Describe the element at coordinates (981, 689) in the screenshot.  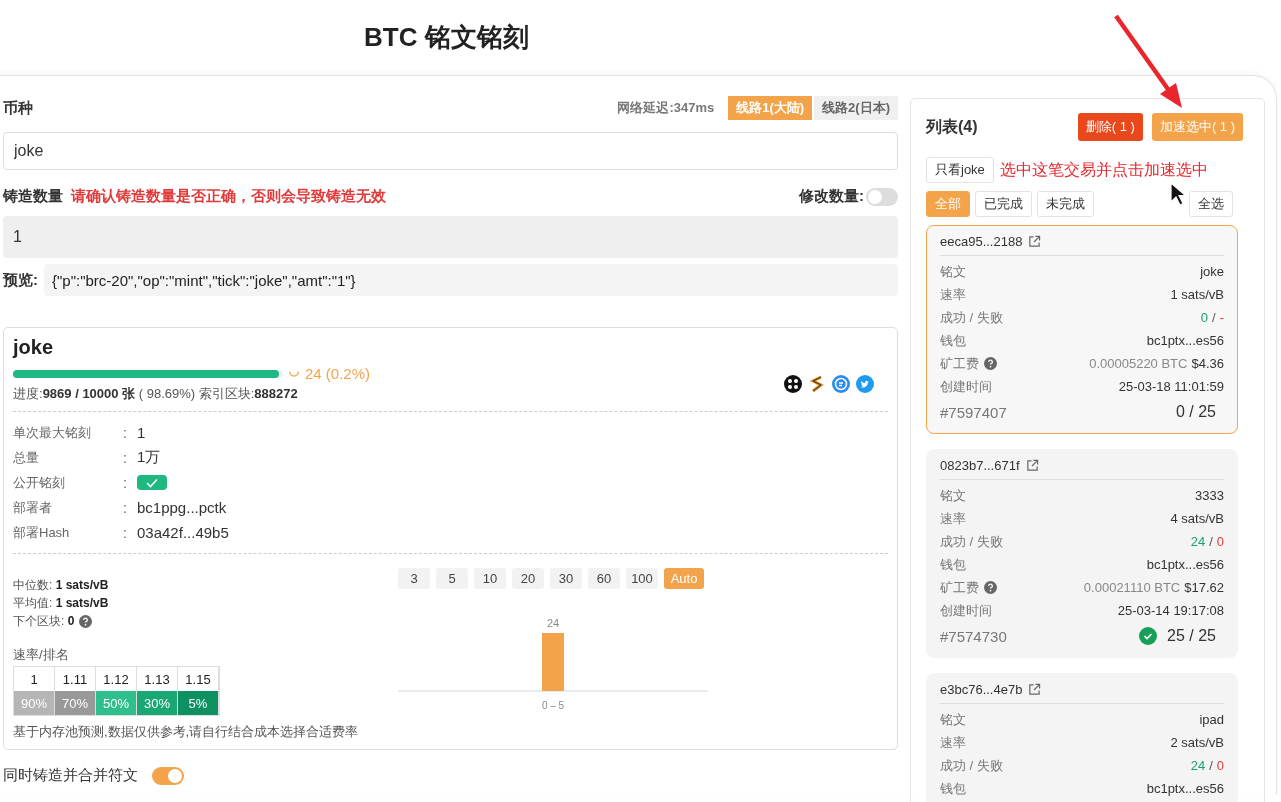
I see `tx-hash-text: e3bc76...4e7b` at that location.